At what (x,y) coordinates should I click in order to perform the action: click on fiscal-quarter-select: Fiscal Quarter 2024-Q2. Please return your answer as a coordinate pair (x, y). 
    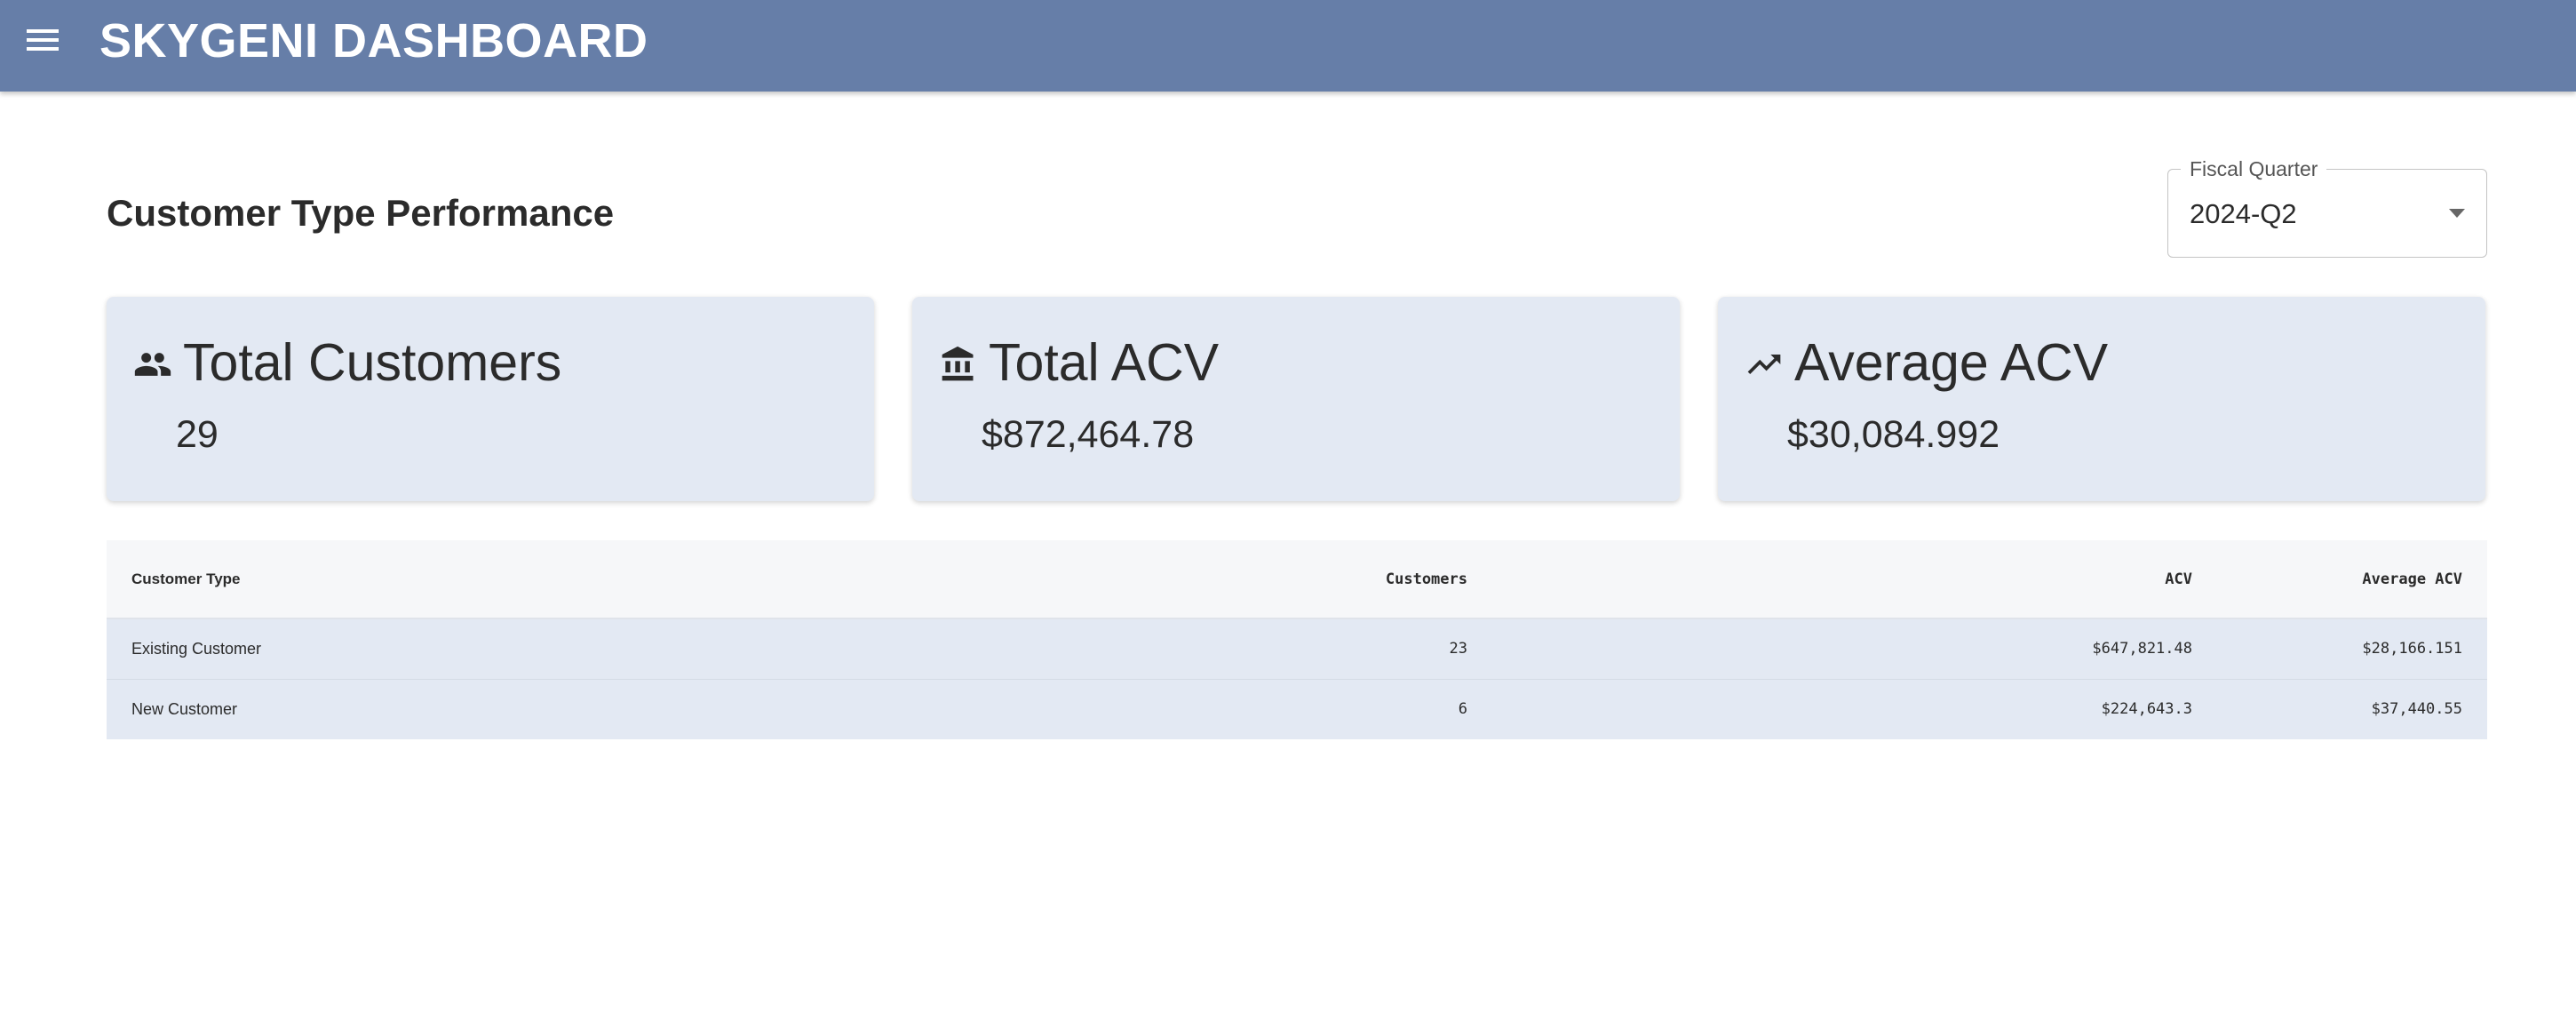
    Looking at the image, I should click on (2327, 207).